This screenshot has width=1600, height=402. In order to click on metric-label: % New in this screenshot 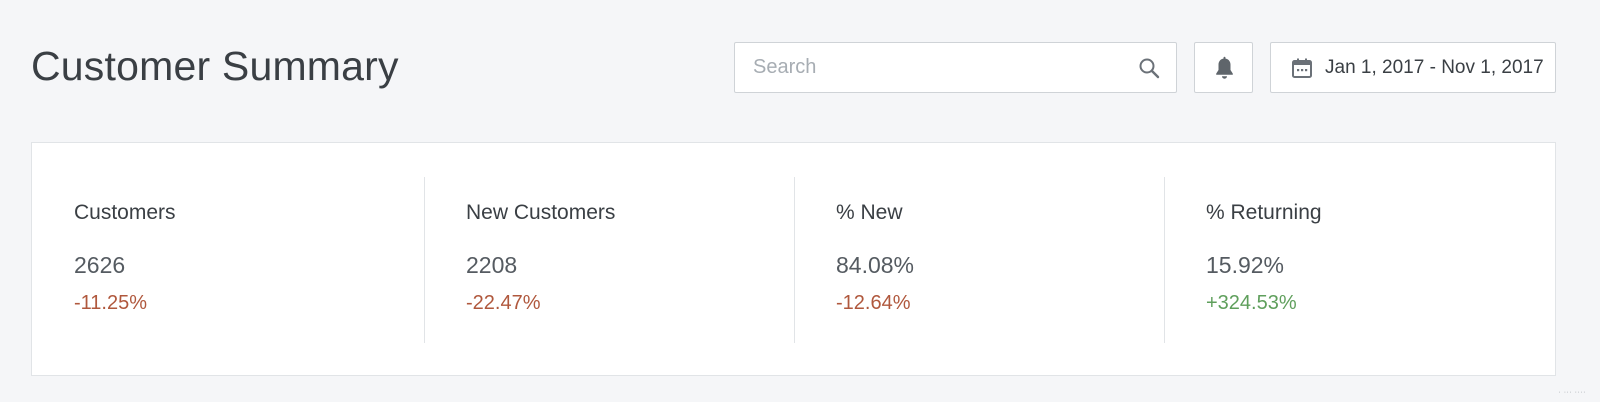, I will do `click(869, 212)`.